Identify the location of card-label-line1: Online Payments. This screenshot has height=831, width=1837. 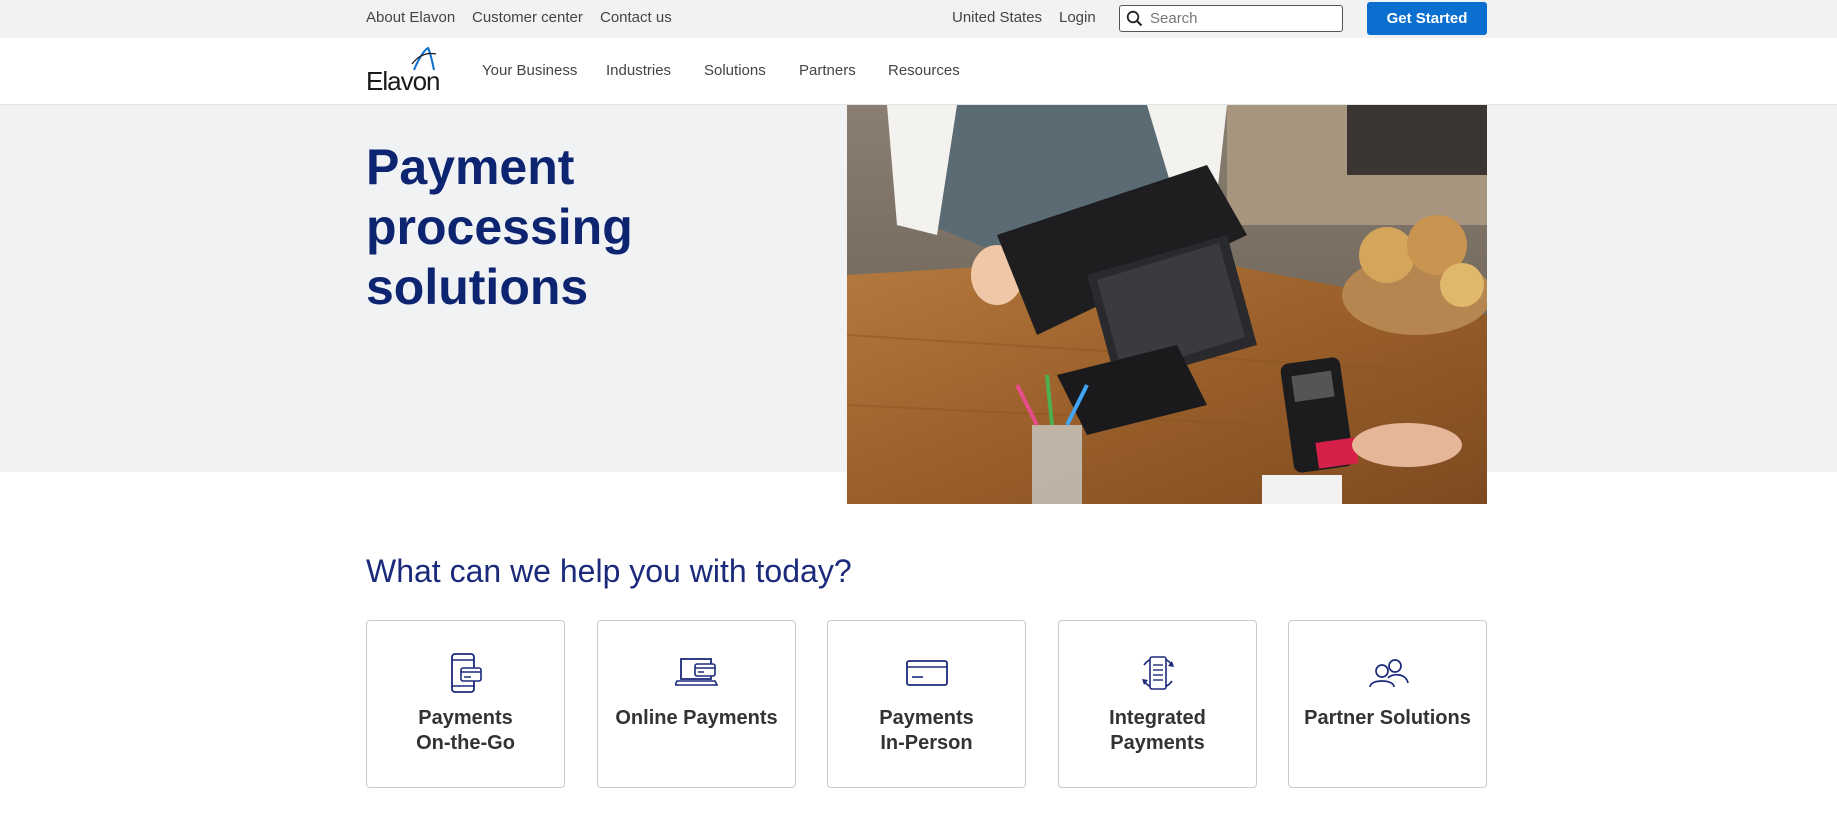
(696, 718).